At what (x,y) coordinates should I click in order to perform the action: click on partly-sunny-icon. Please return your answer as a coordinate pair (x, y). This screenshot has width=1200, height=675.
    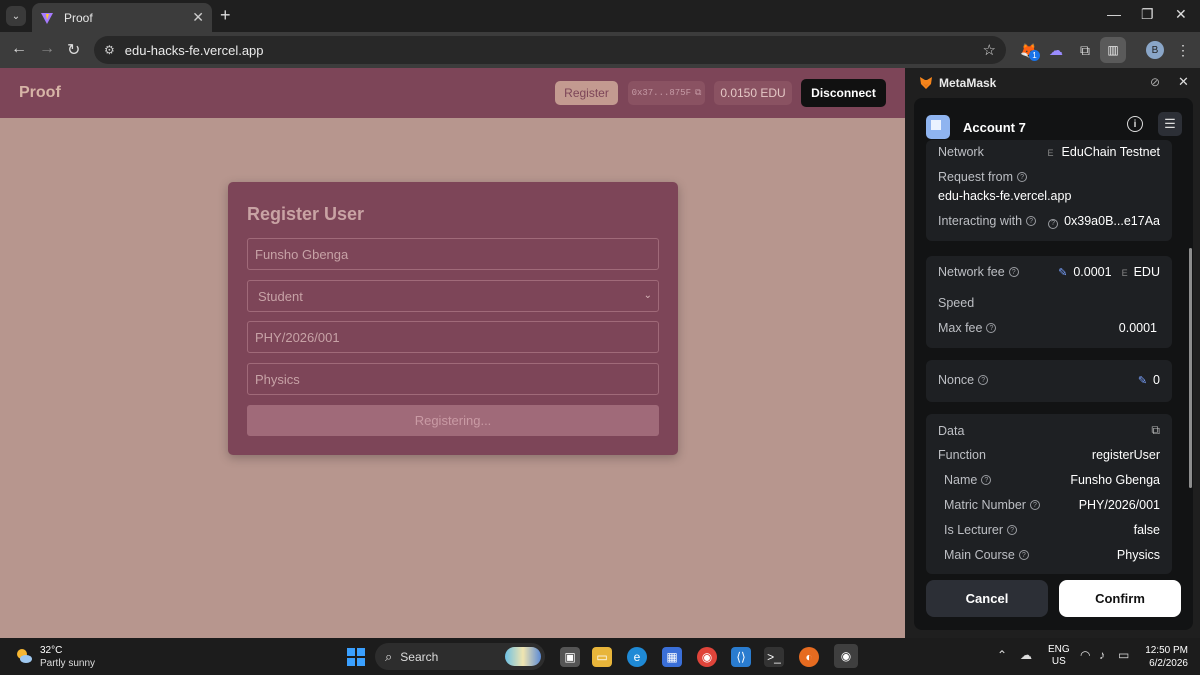
    Looking at the image, I should click on (24, 656).